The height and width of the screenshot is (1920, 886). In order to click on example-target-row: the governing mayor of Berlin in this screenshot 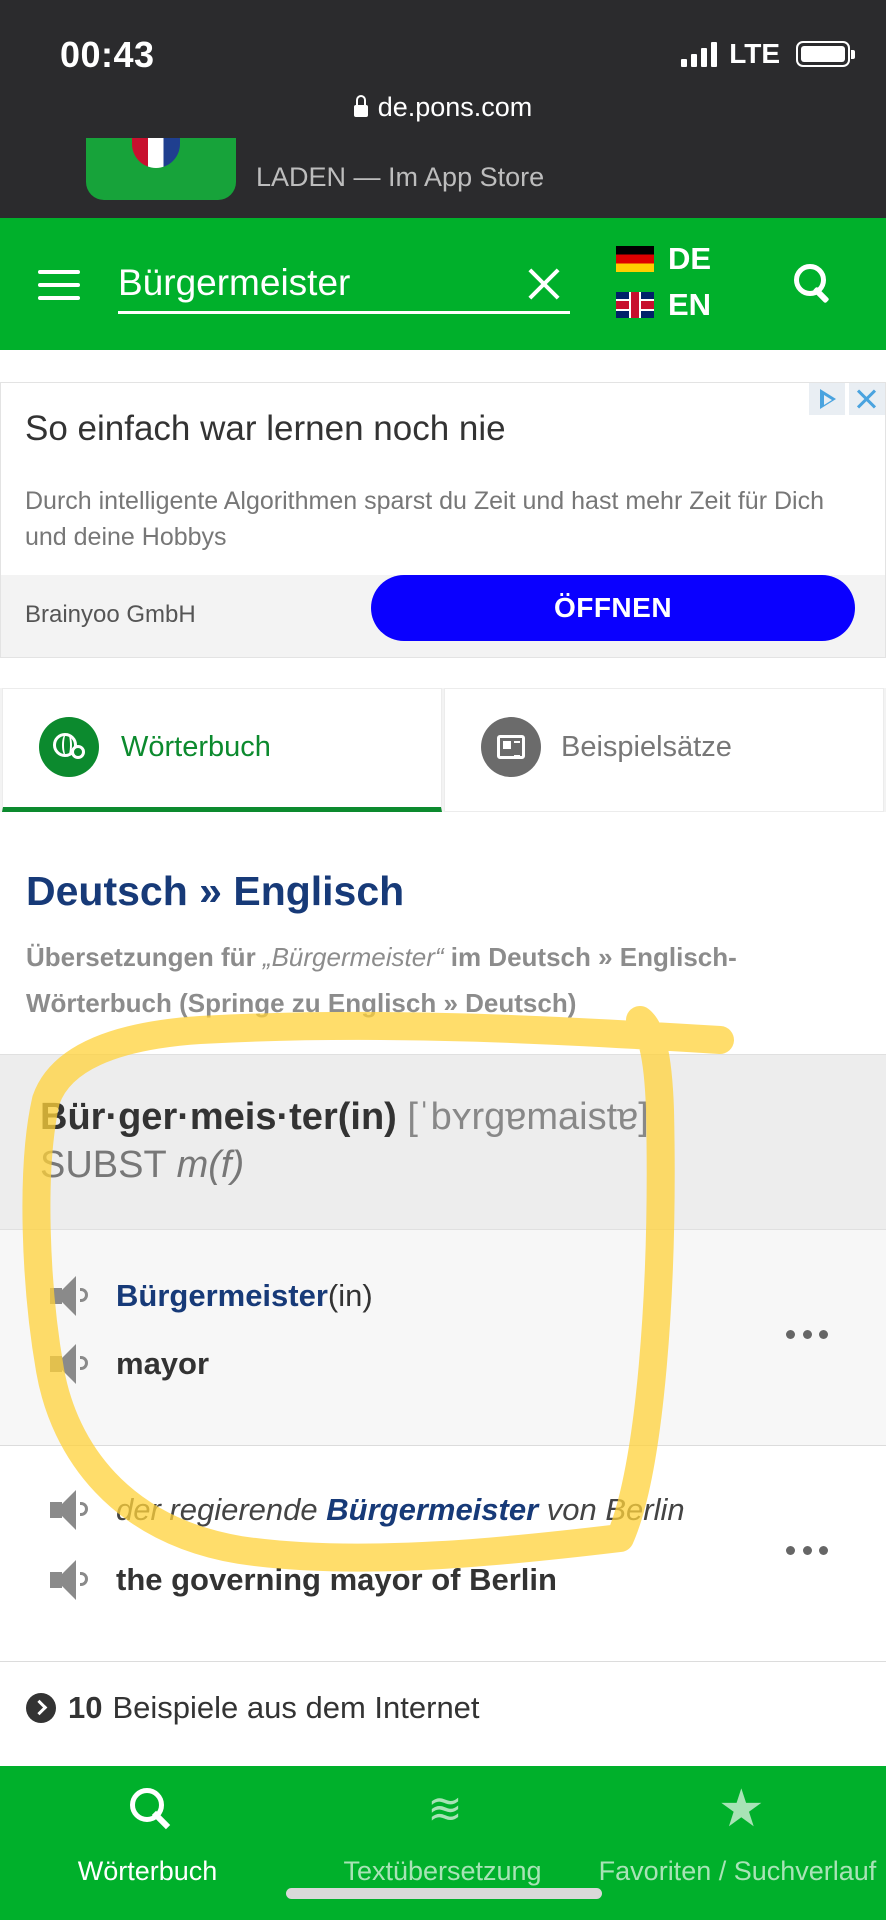, I will do `click(303, 1580)`.